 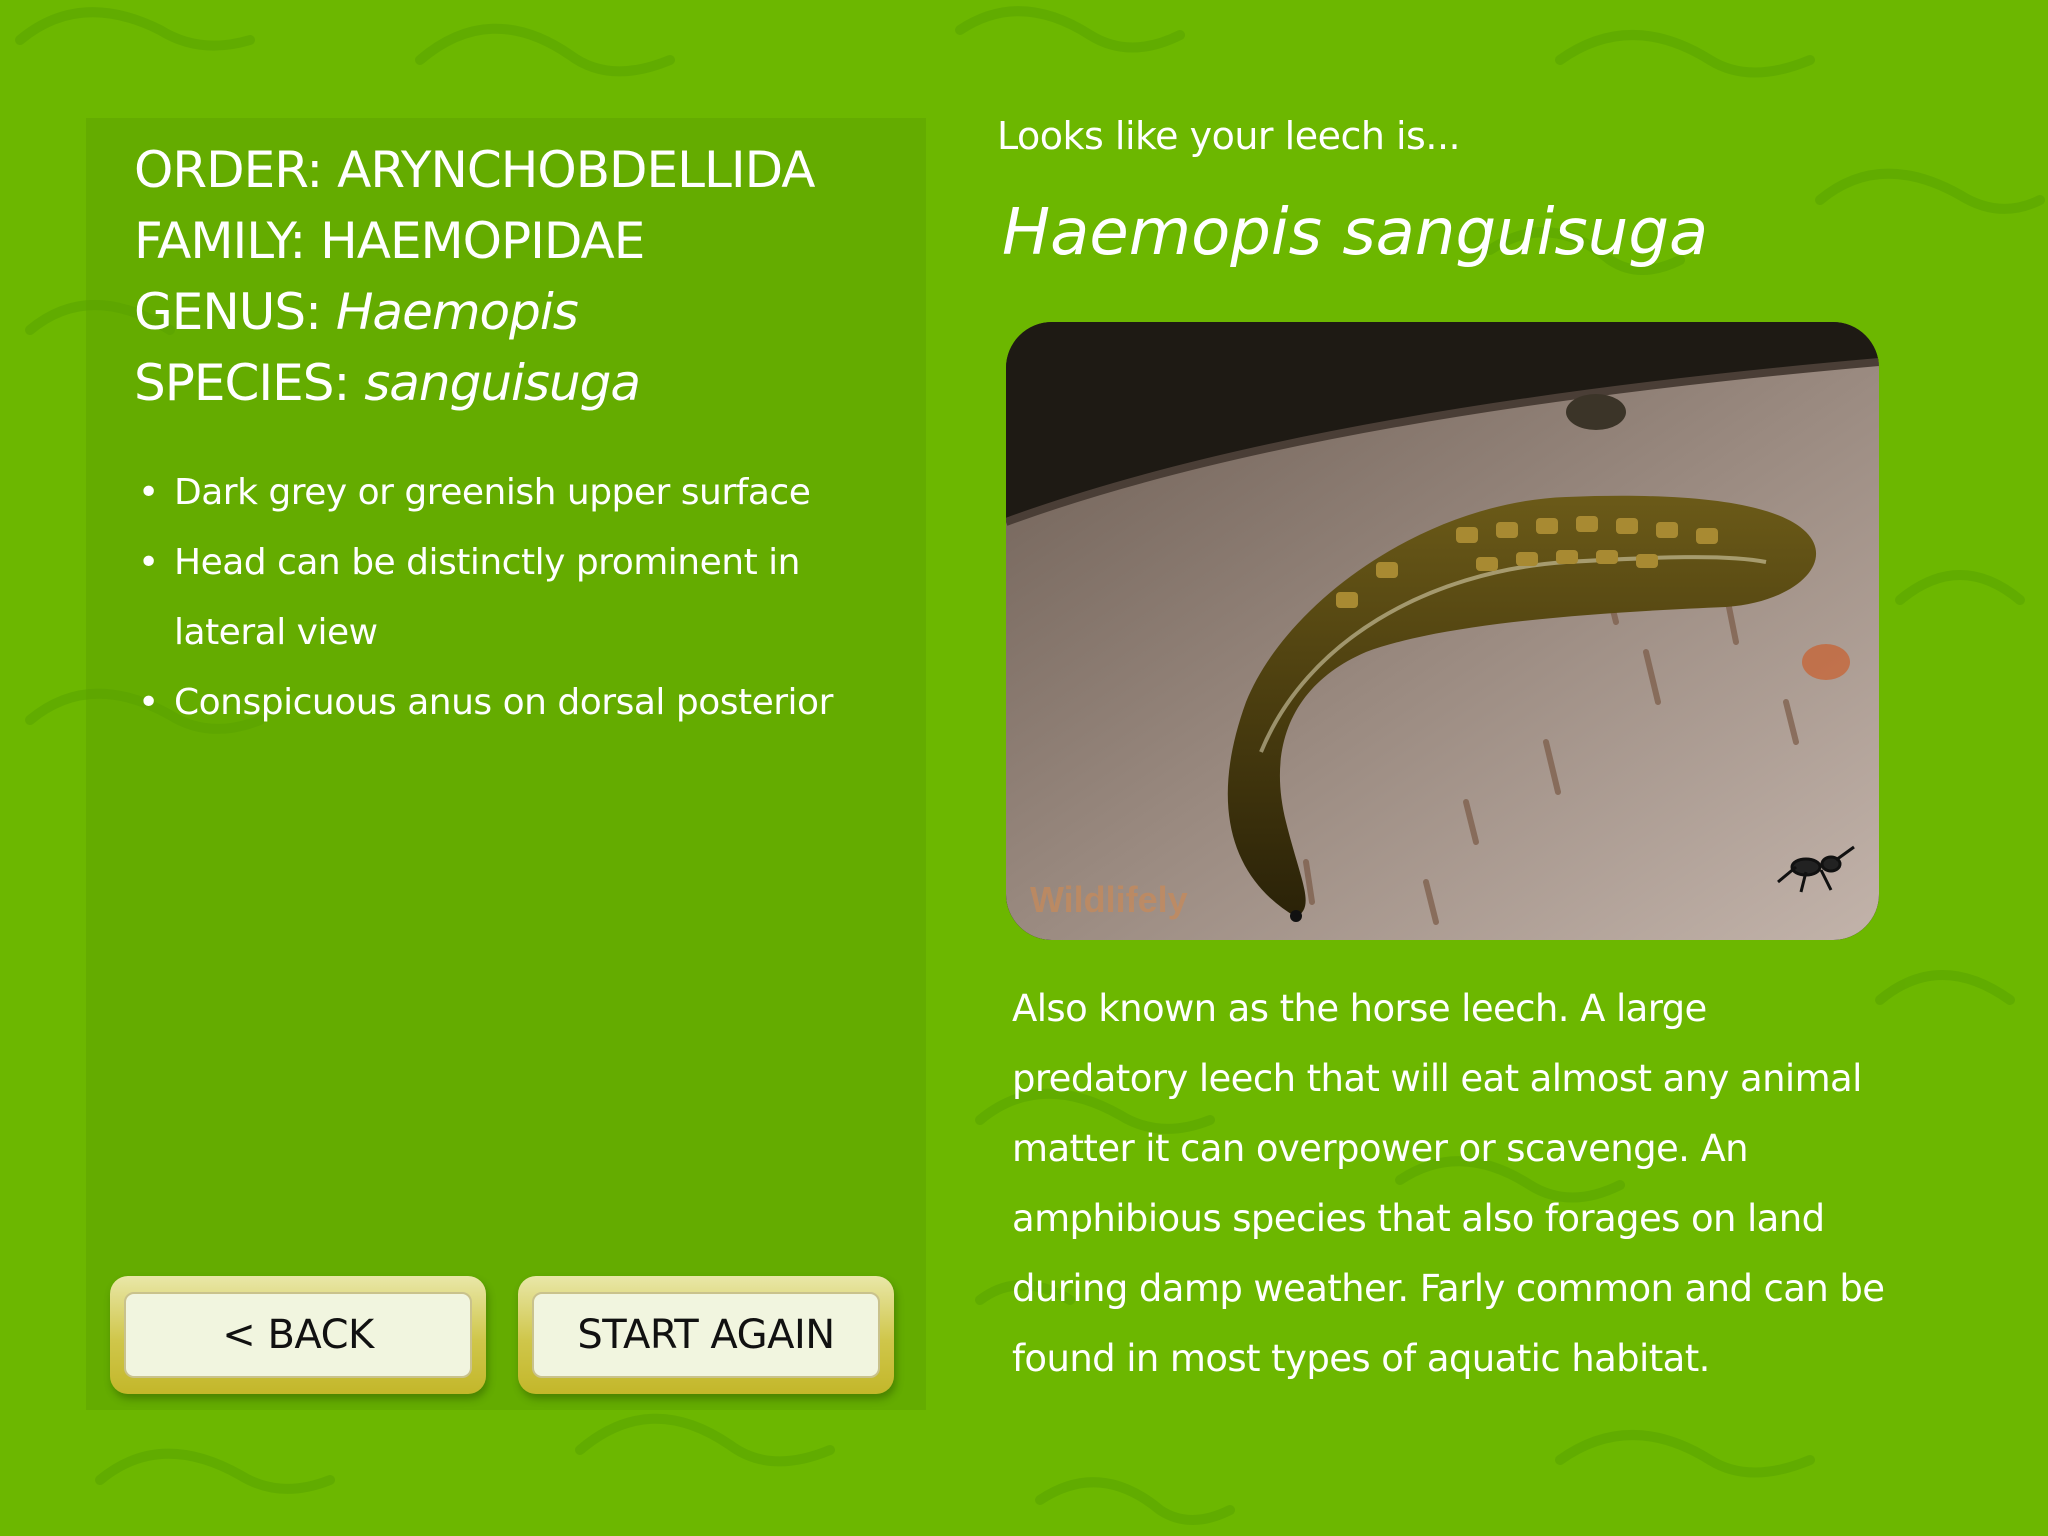 I want to click on start-again-button: START AGAIN, so click(x=706, y=1335).